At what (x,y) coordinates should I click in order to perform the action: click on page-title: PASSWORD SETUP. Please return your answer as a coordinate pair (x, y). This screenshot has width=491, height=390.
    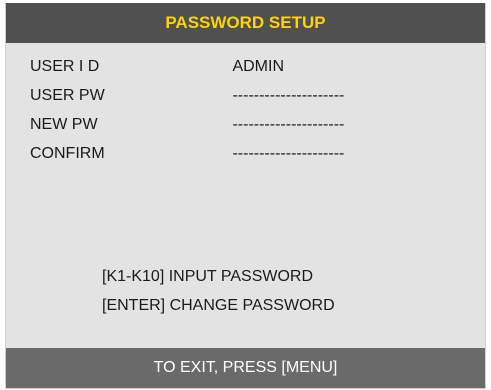
    Looking at the image, I should click on (245, 23).